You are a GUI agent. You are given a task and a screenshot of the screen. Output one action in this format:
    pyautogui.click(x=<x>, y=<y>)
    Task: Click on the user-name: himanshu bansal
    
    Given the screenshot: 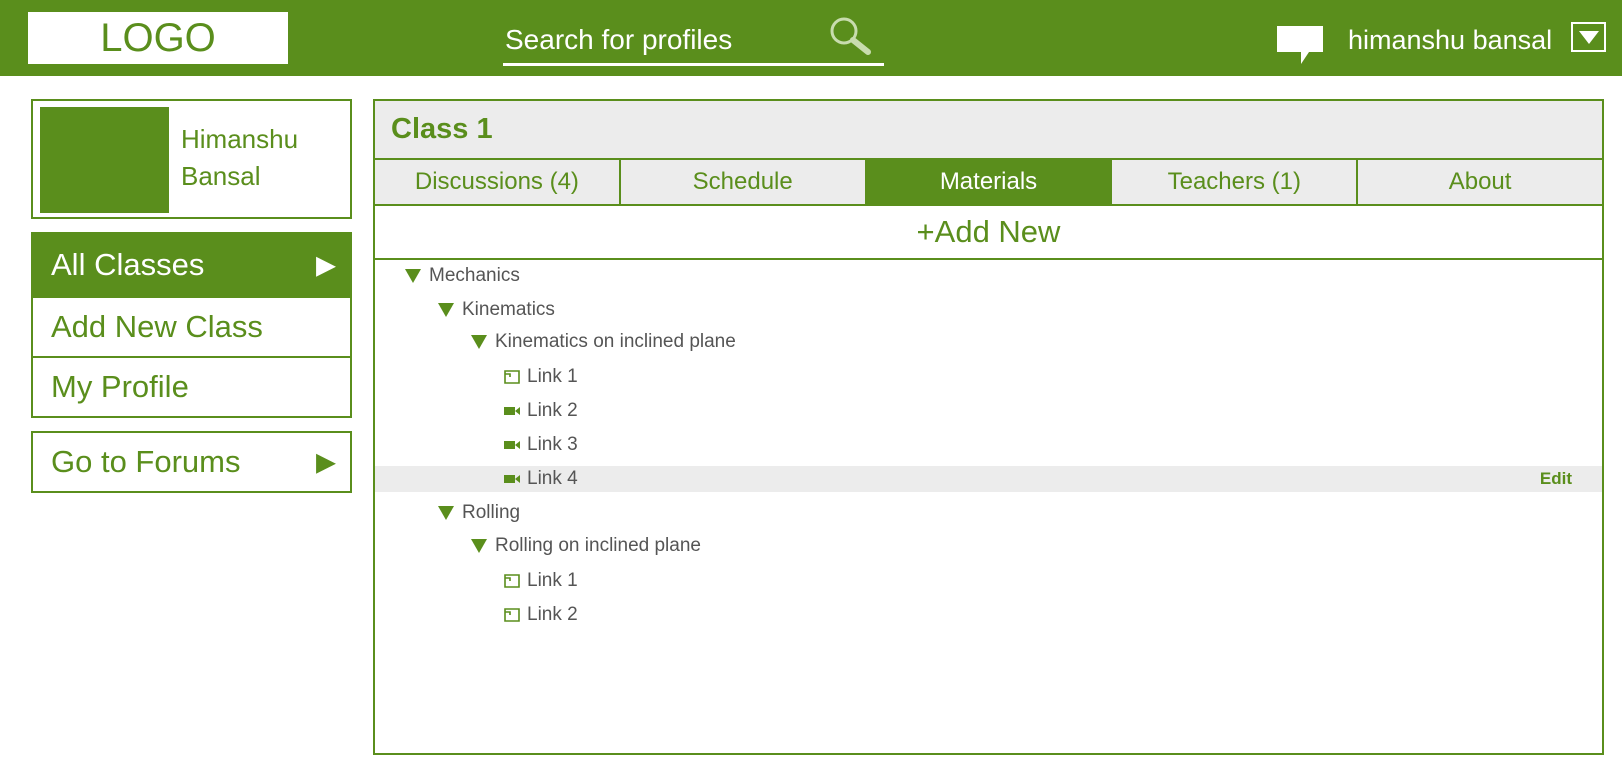 What is the action you would take?
    pyautogui.click(x=1450, y=40)
    